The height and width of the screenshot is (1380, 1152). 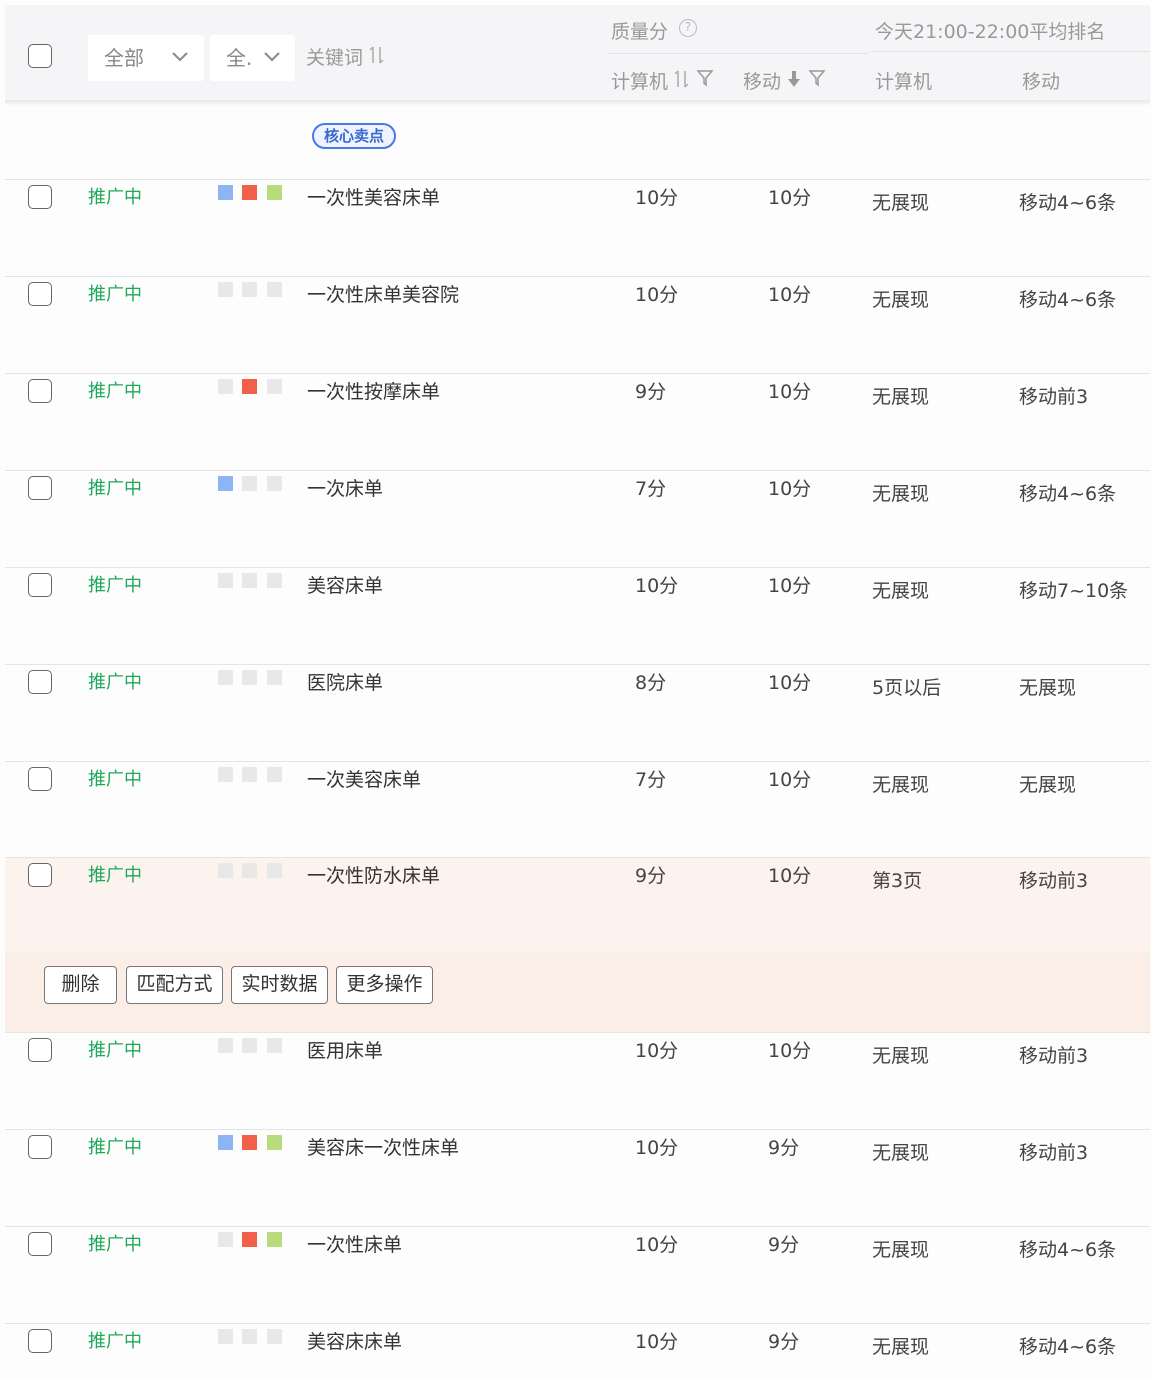 I want to click on table-row: 推广中 一次美容床单 7分 10分 无展现 无展现, so click(x=577, y=809).